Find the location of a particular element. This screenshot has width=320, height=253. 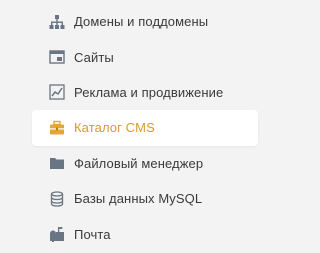

sidebar-item-cms-catalog: Каталог CMS is located at coordinates (145, 128).